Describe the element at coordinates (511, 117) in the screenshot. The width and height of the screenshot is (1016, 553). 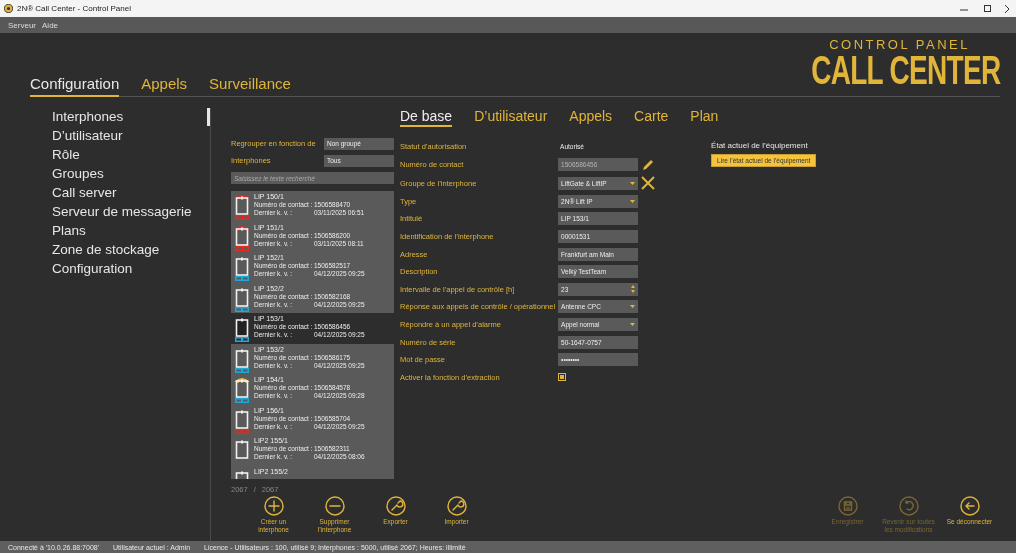
I see `detail-tab: D’utilisateur` at that location.